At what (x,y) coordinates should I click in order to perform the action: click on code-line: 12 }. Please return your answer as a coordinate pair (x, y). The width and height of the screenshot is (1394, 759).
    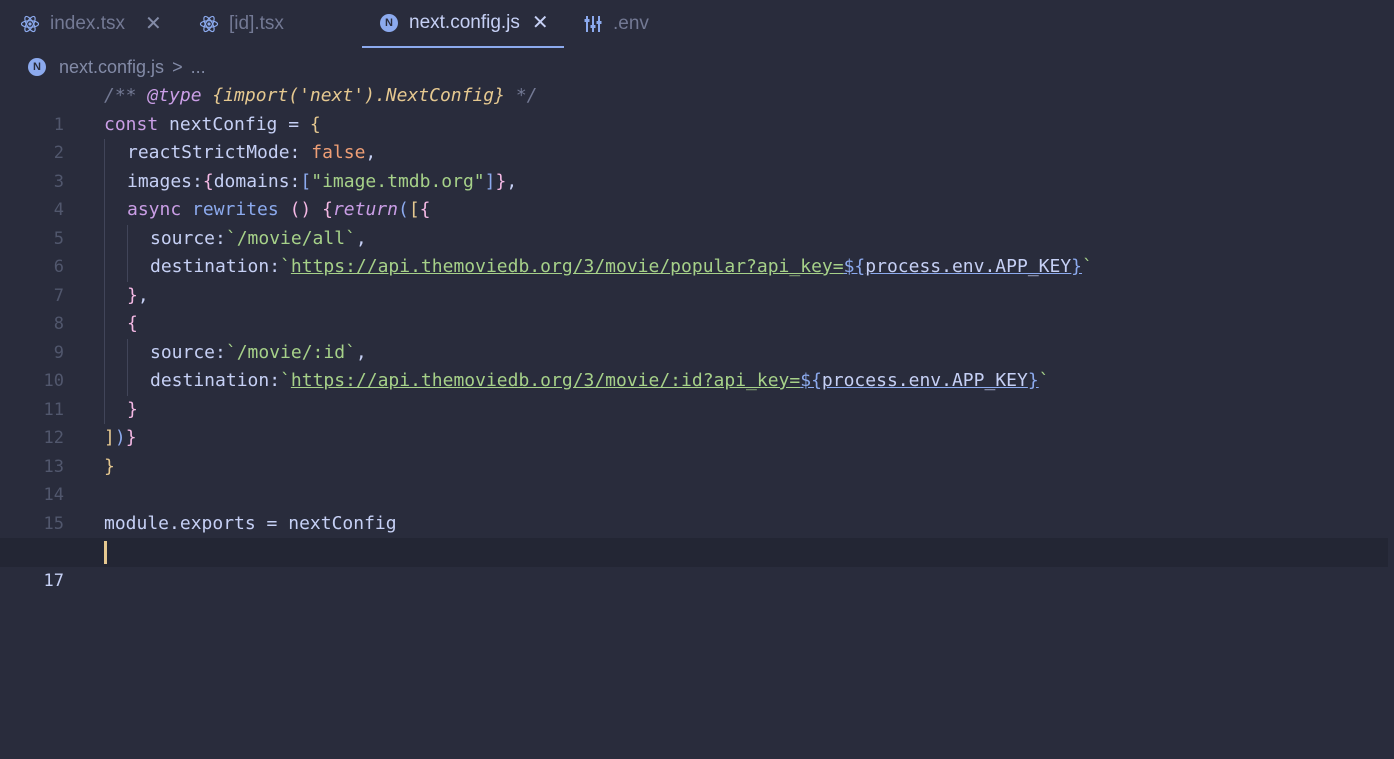
    Looking at the image, I should click on (697, 421).